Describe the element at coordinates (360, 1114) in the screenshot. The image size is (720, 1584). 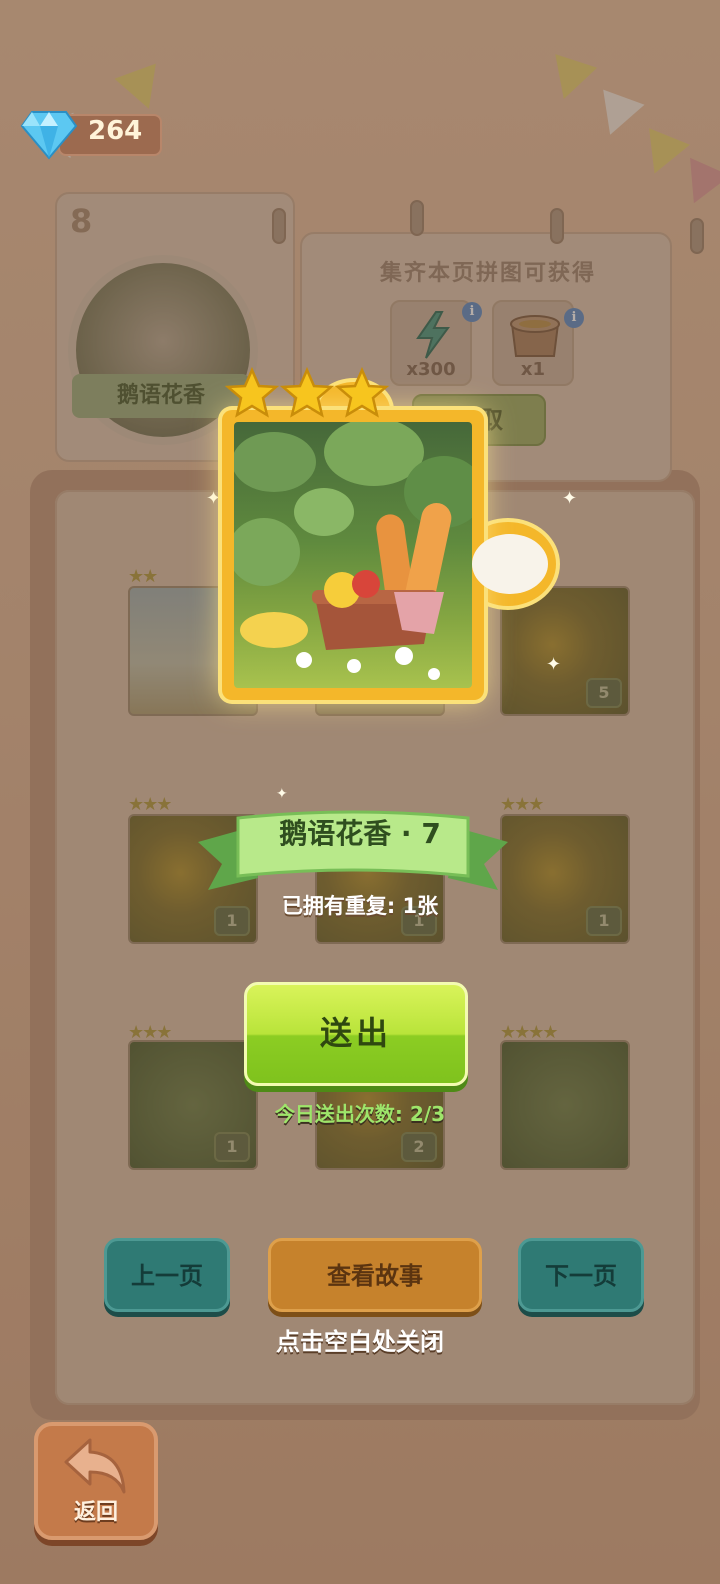
I see `daily-send-count: 今日送出次数: 2/3` at that location.